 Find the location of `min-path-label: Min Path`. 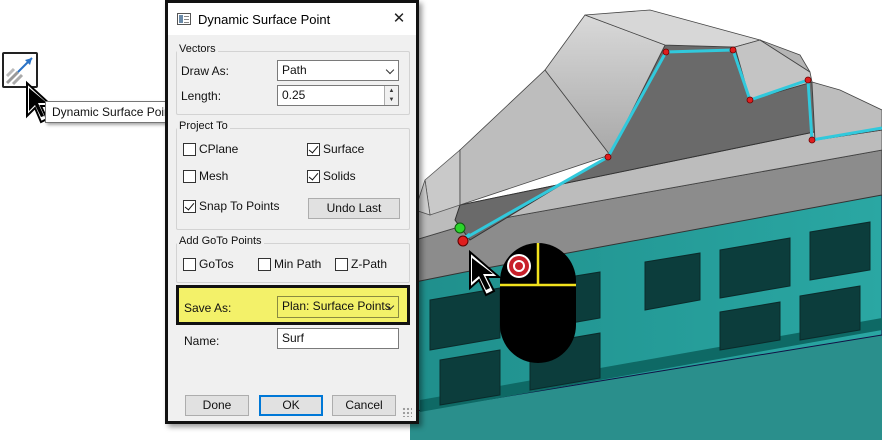

min-path-label: Min Path is located at coordinates (298, 264).